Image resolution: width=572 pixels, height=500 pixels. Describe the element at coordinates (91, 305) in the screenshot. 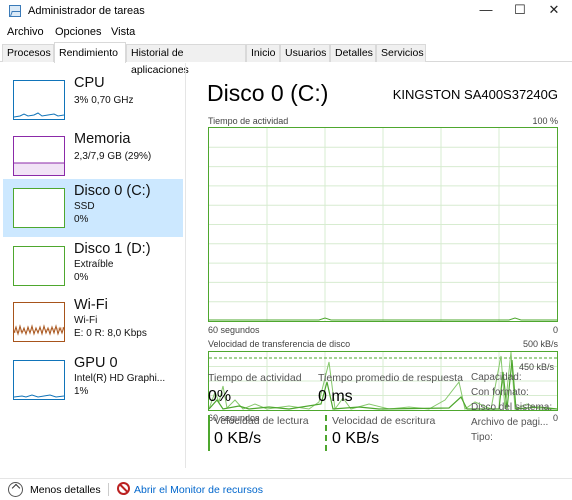

I see `sidebar-item-title: Wi-Fi` at that location.